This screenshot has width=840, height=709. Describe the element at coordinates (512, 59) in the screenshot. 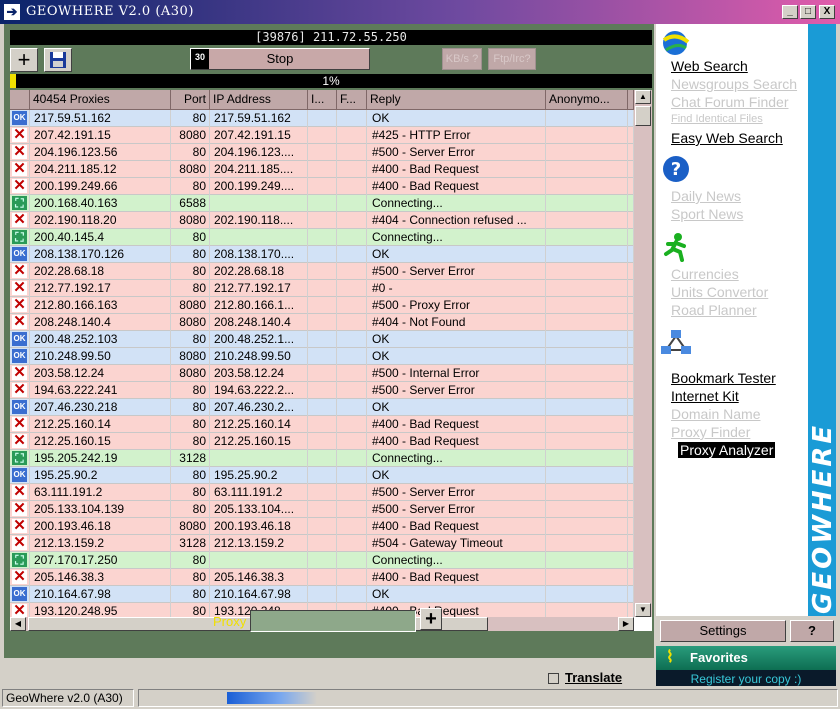

I see `ftp-irc-button: Ftp/Irc?` at that location.